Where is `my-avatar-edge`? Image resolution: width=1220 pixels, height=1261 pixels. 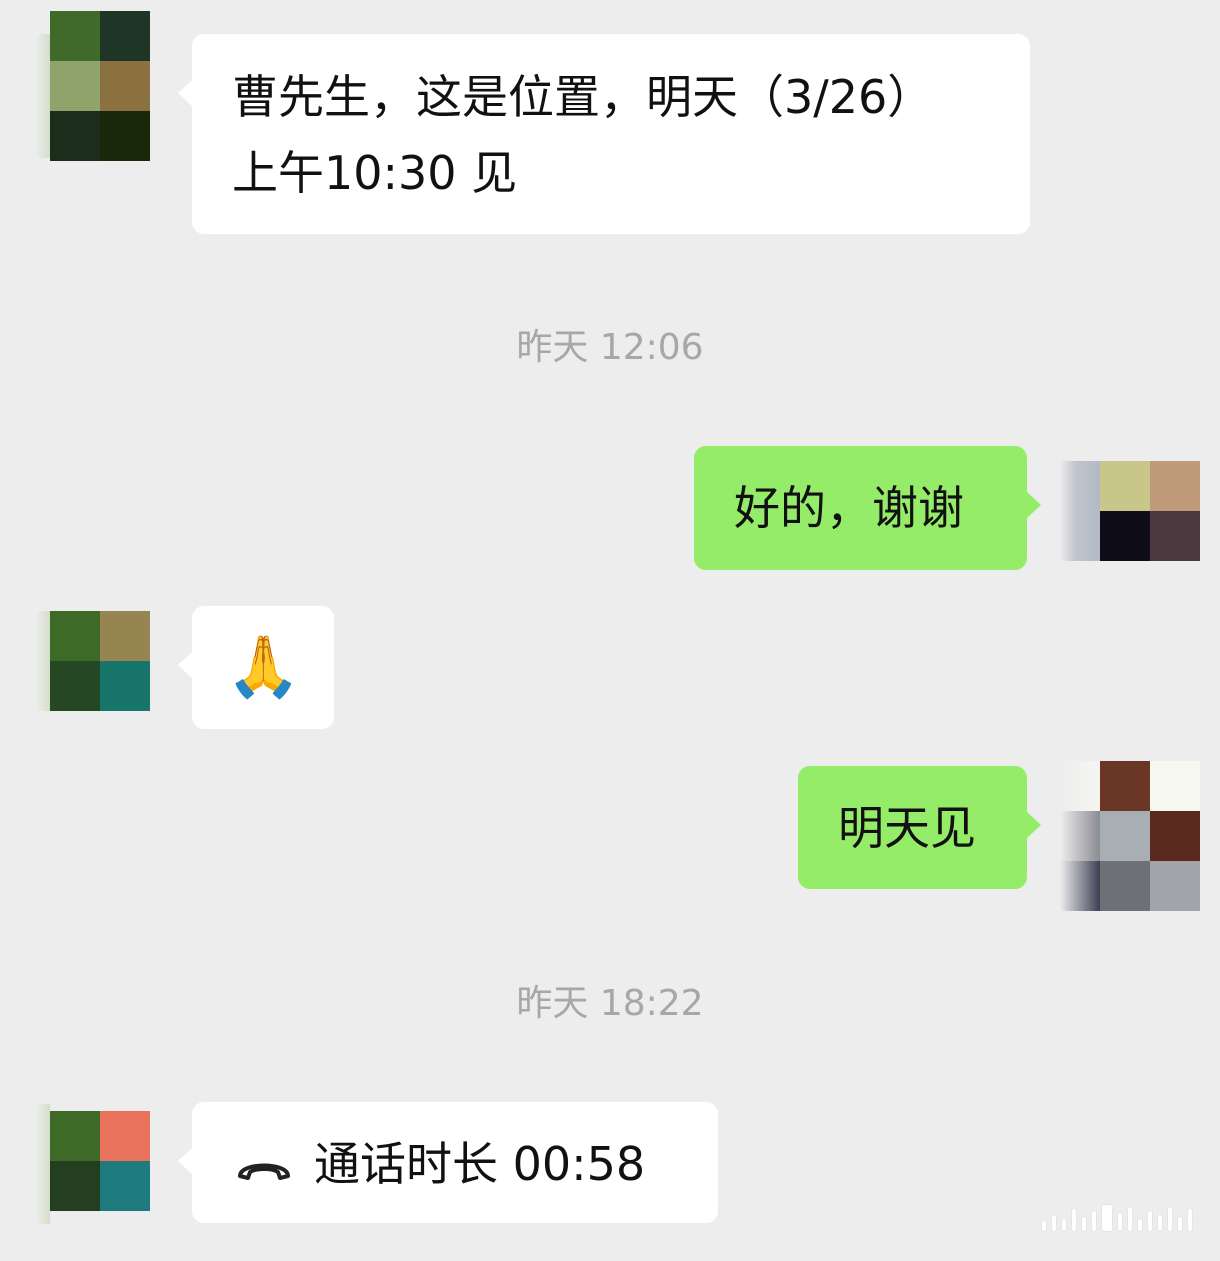 my-avatar-edge is located at coordinates (1080, 511).